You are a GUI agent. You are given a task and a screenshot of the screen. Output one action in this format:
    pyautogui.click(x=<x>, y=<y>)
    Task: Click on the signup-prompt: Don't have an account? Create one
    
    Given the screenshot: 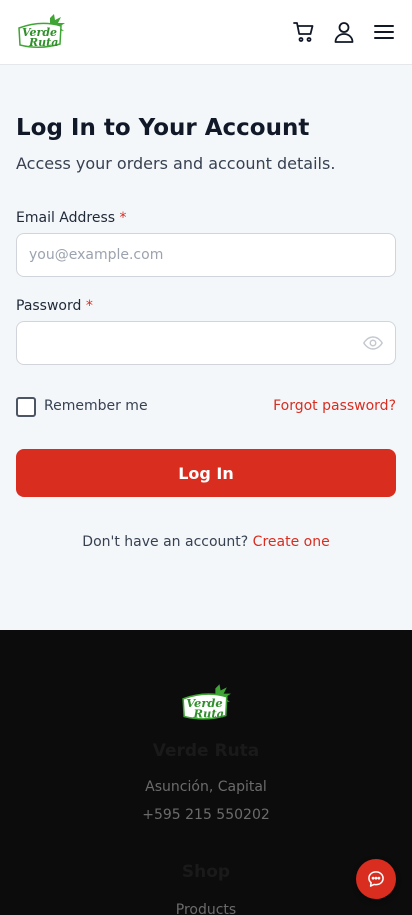 What is the action you would take?
    pyautogui.click(x=206, y=542)
    